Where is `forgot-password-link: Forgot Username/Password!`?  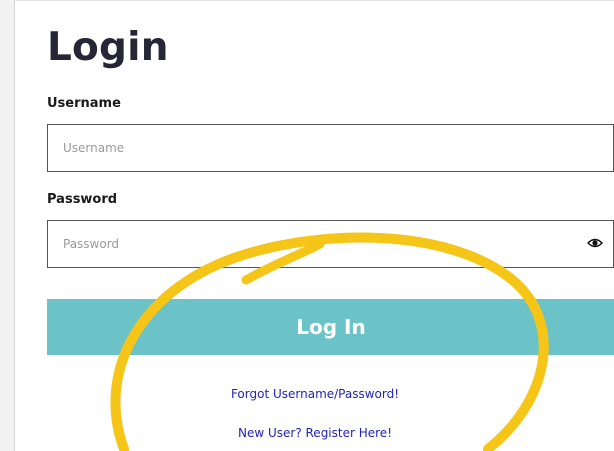
forgot-password-link: Forgot Username/Password! is located at coordinates (314, 394).